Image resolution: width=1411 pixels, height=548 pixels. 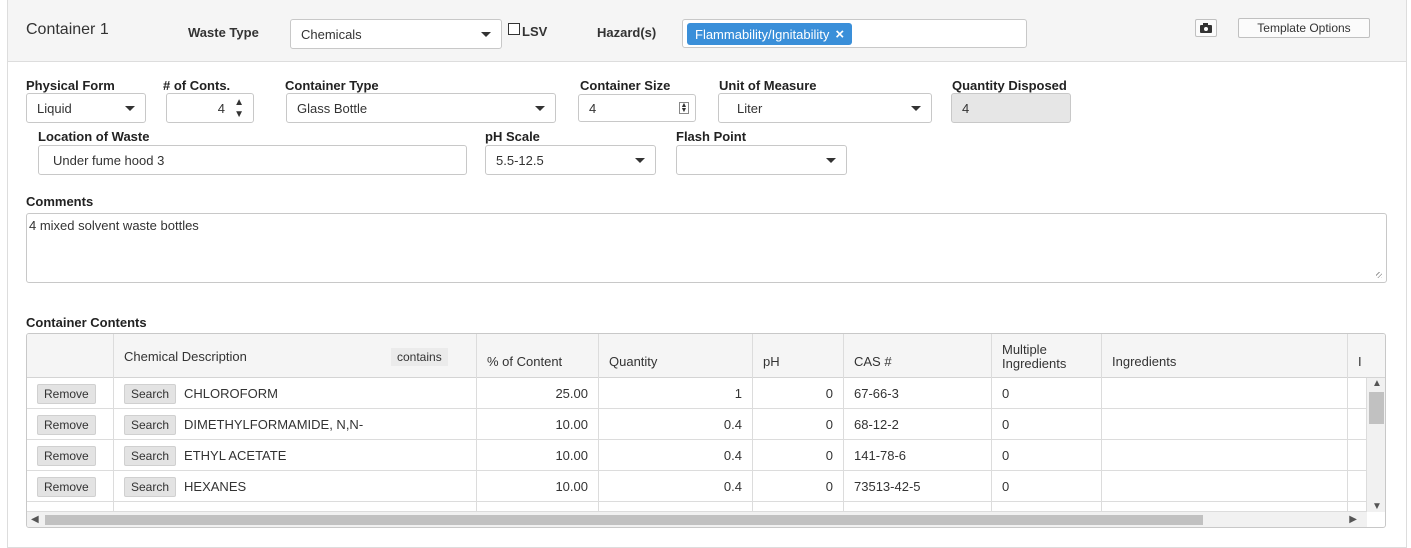 What do you see at coordinates (918, 424) in the screenshot?
I see `cell-cas: 68-12-2` at bounding box center [918, 424].